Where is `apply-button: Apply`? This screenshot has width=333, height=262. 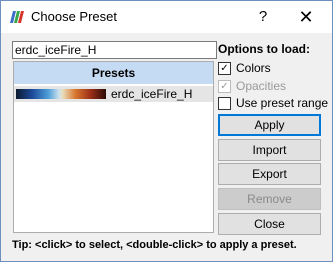 apply-button: Apply is located at coordinates (269, 125).